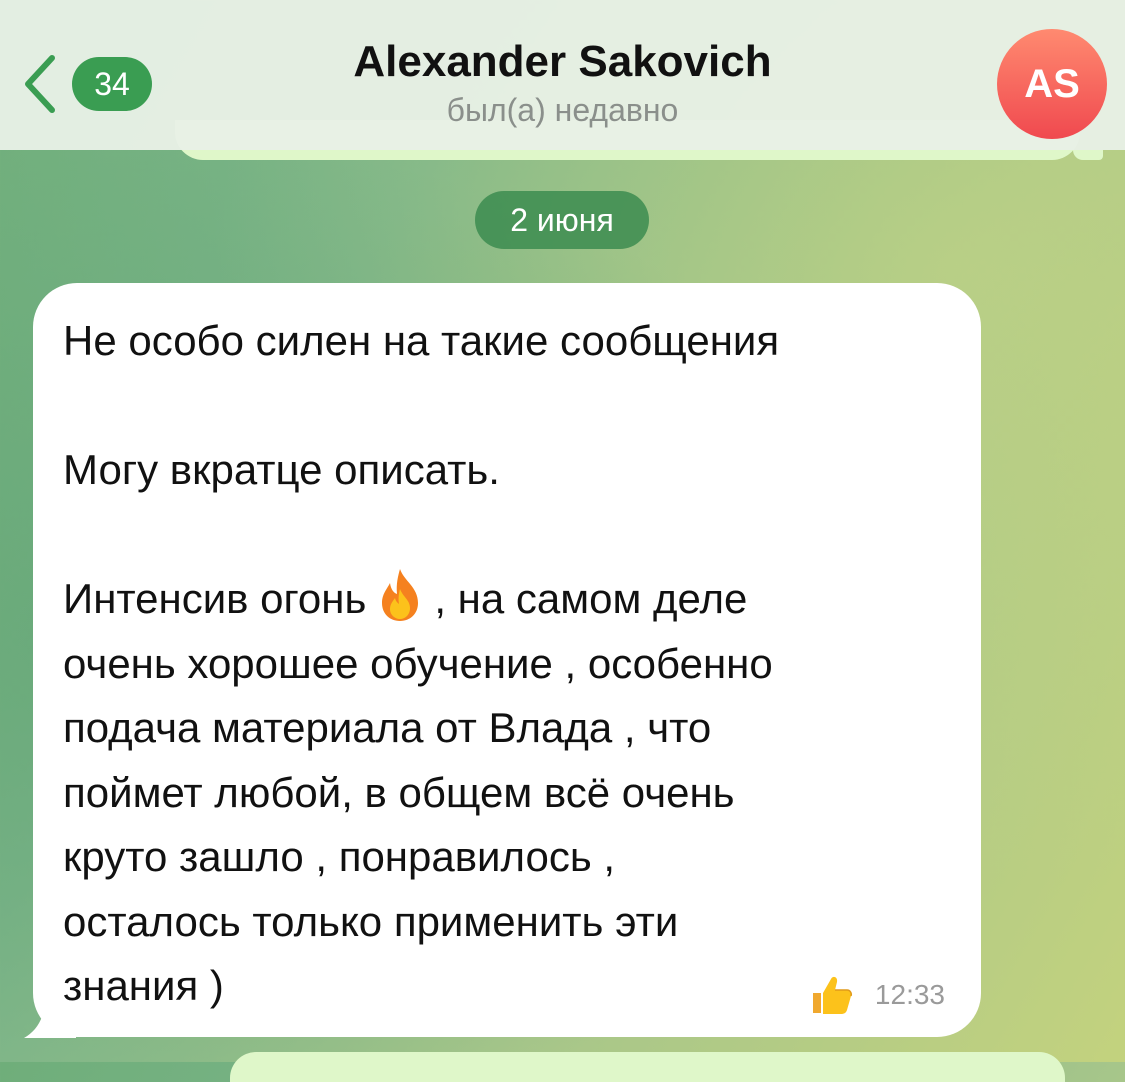 This screenshot has width=1125, height=1082. Describe the element at coordinates (831, 995) in the screenshot. I see `thumbs-up-icon` at that location.